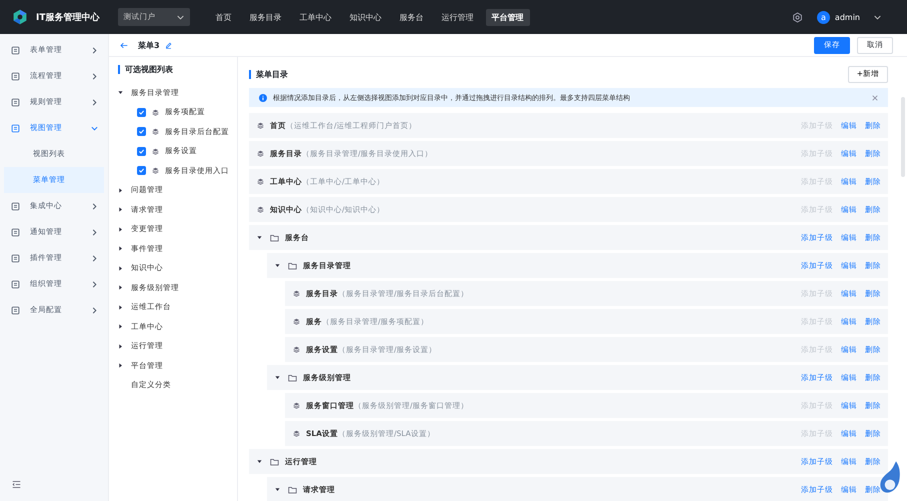 The image size is (907, 501). Describe the element at coordinates (124, 45) in the screenshot. I see `back-arrow-icon` at that location.